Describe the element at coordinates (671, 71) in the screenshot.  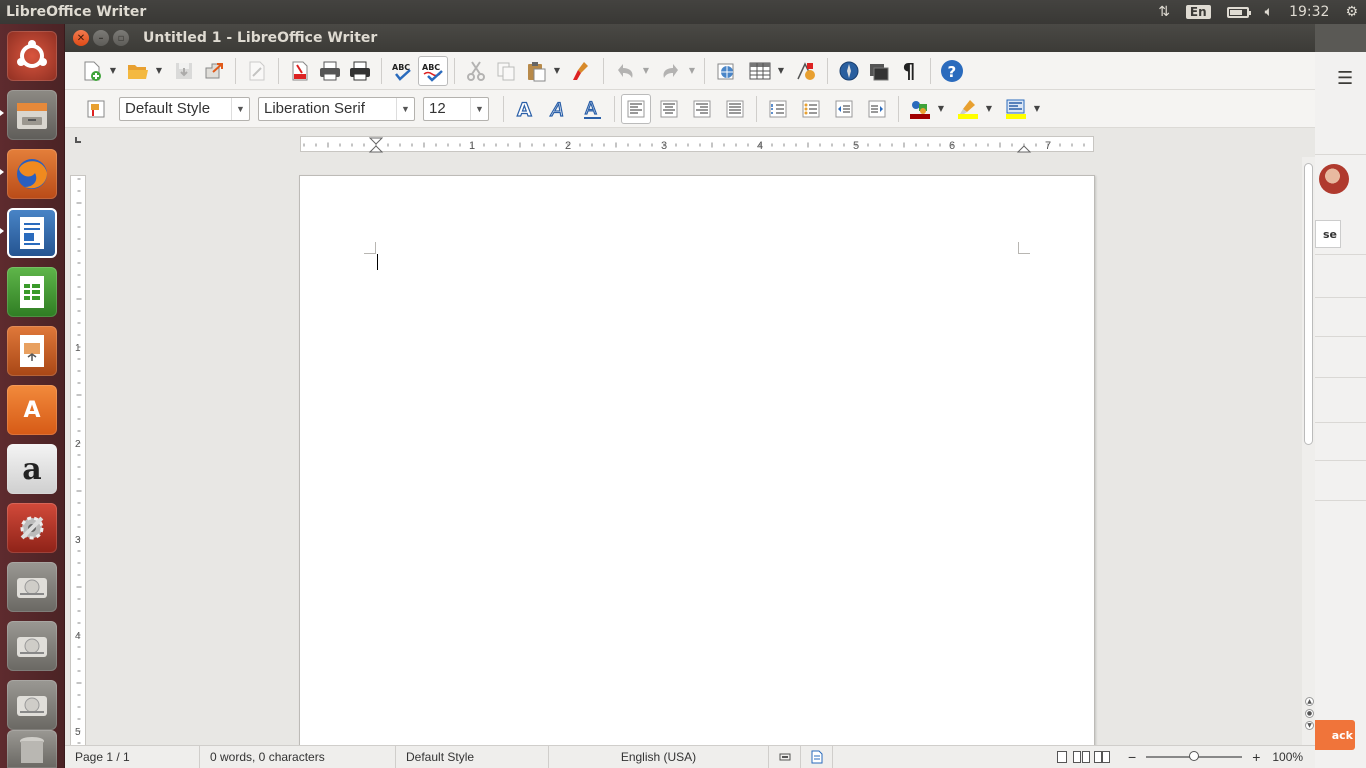
I see `redo-button` at that location.